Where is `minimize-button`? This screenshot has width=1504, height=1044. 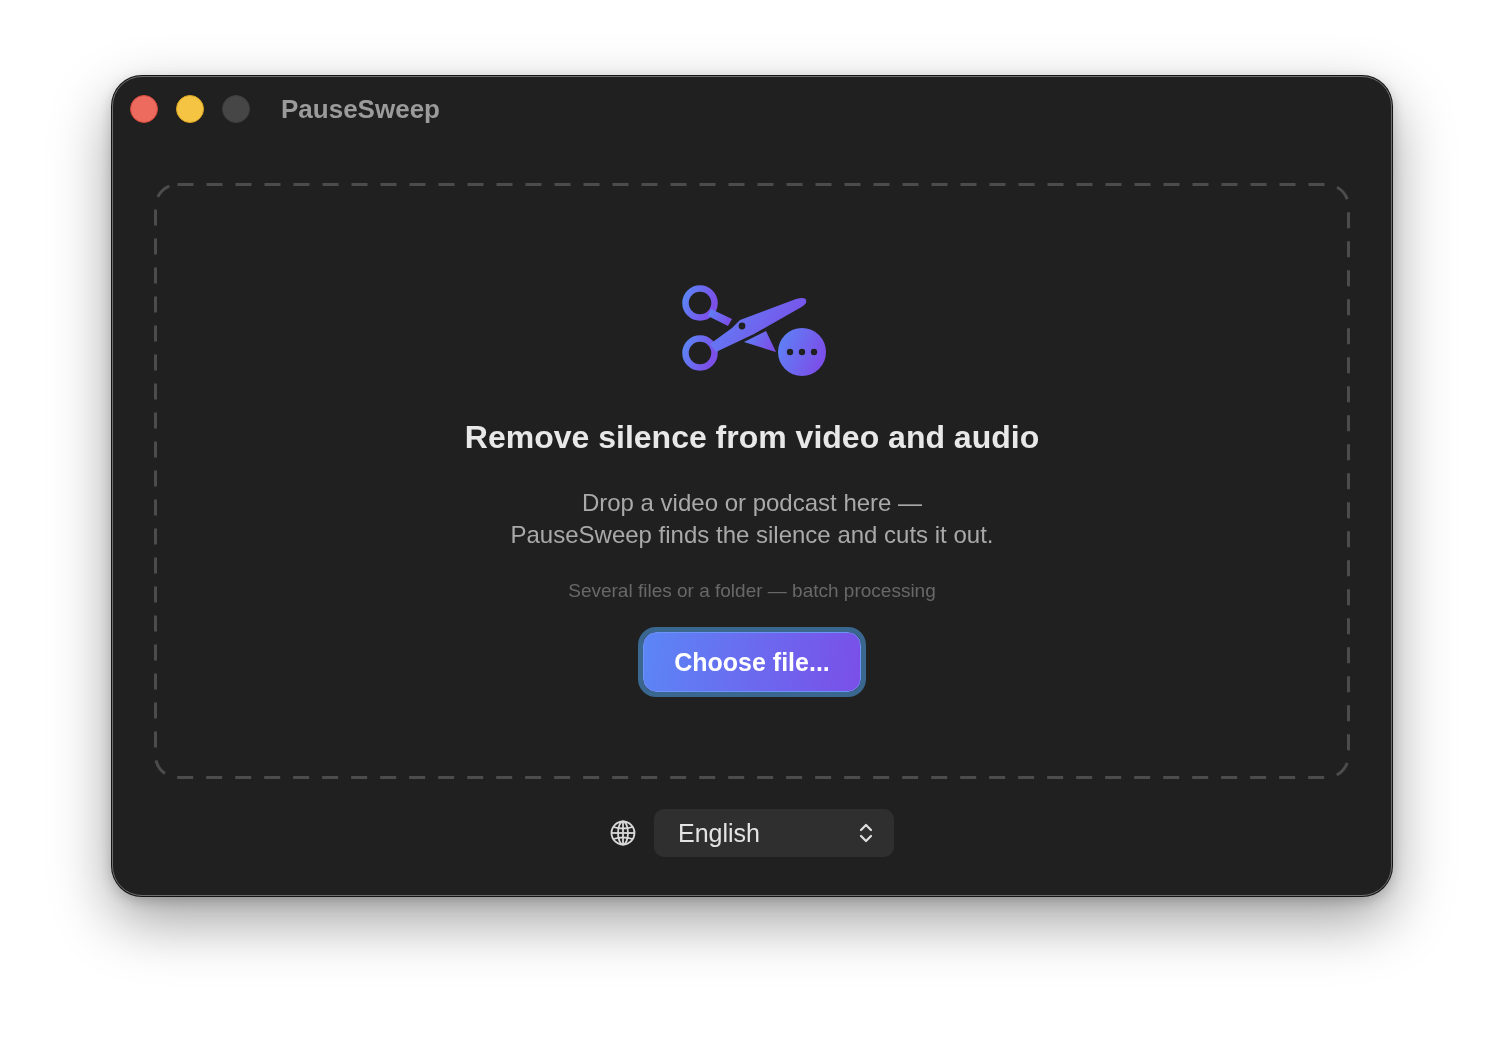
minimize-button is located at coordinates (190, 109).